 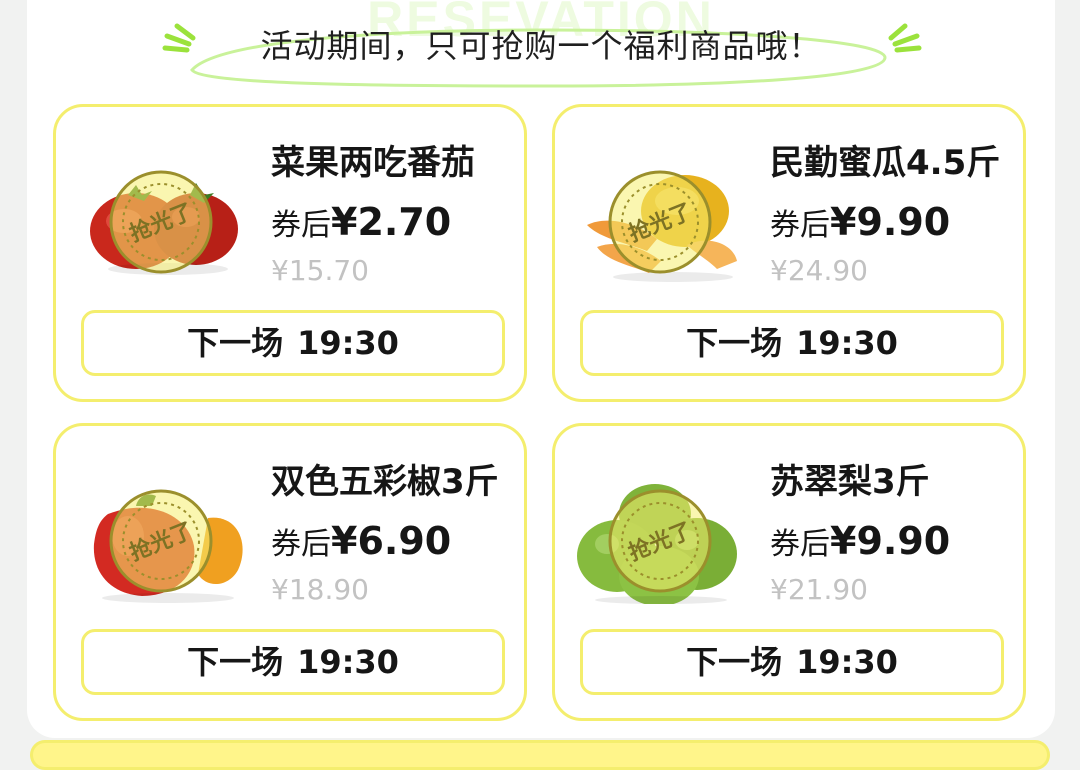 I want to click on coupon-price: 券后¥2.70, so click(x=361, y=226).